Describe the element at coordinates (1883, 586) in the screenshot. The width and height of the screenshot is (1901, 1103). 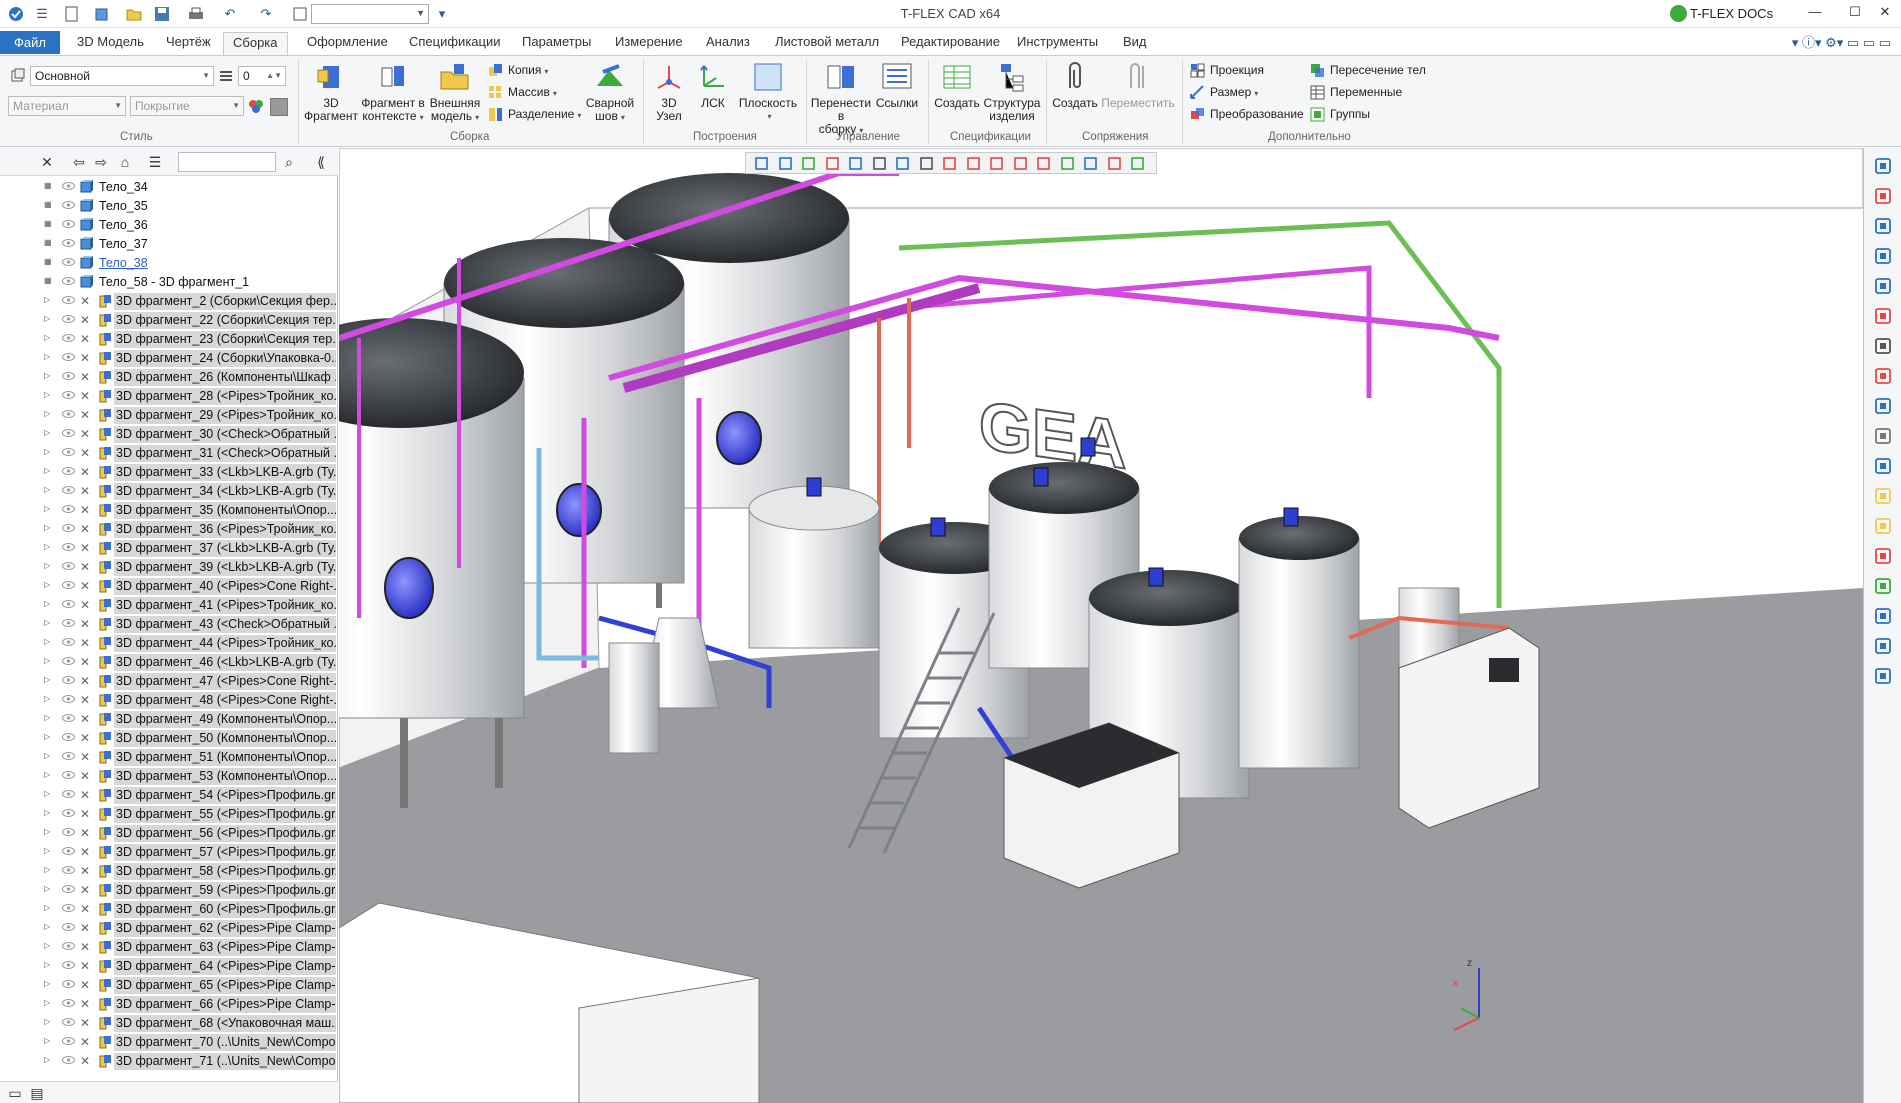
I see `display-mode-icon` at that location.